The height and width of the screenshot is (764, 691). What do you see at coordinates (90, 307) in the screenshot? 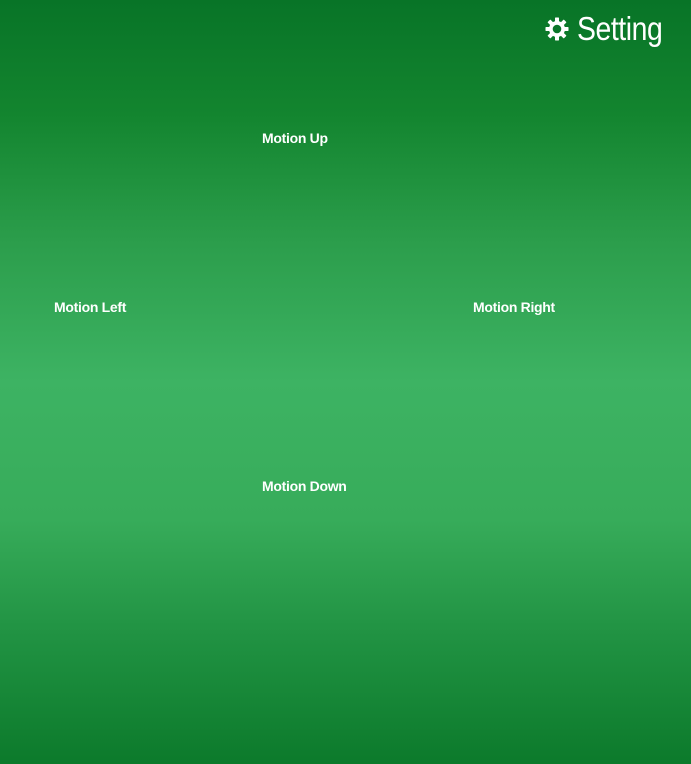
I see `motion-left-button: Motion Left` at bounding box center [90, 307].